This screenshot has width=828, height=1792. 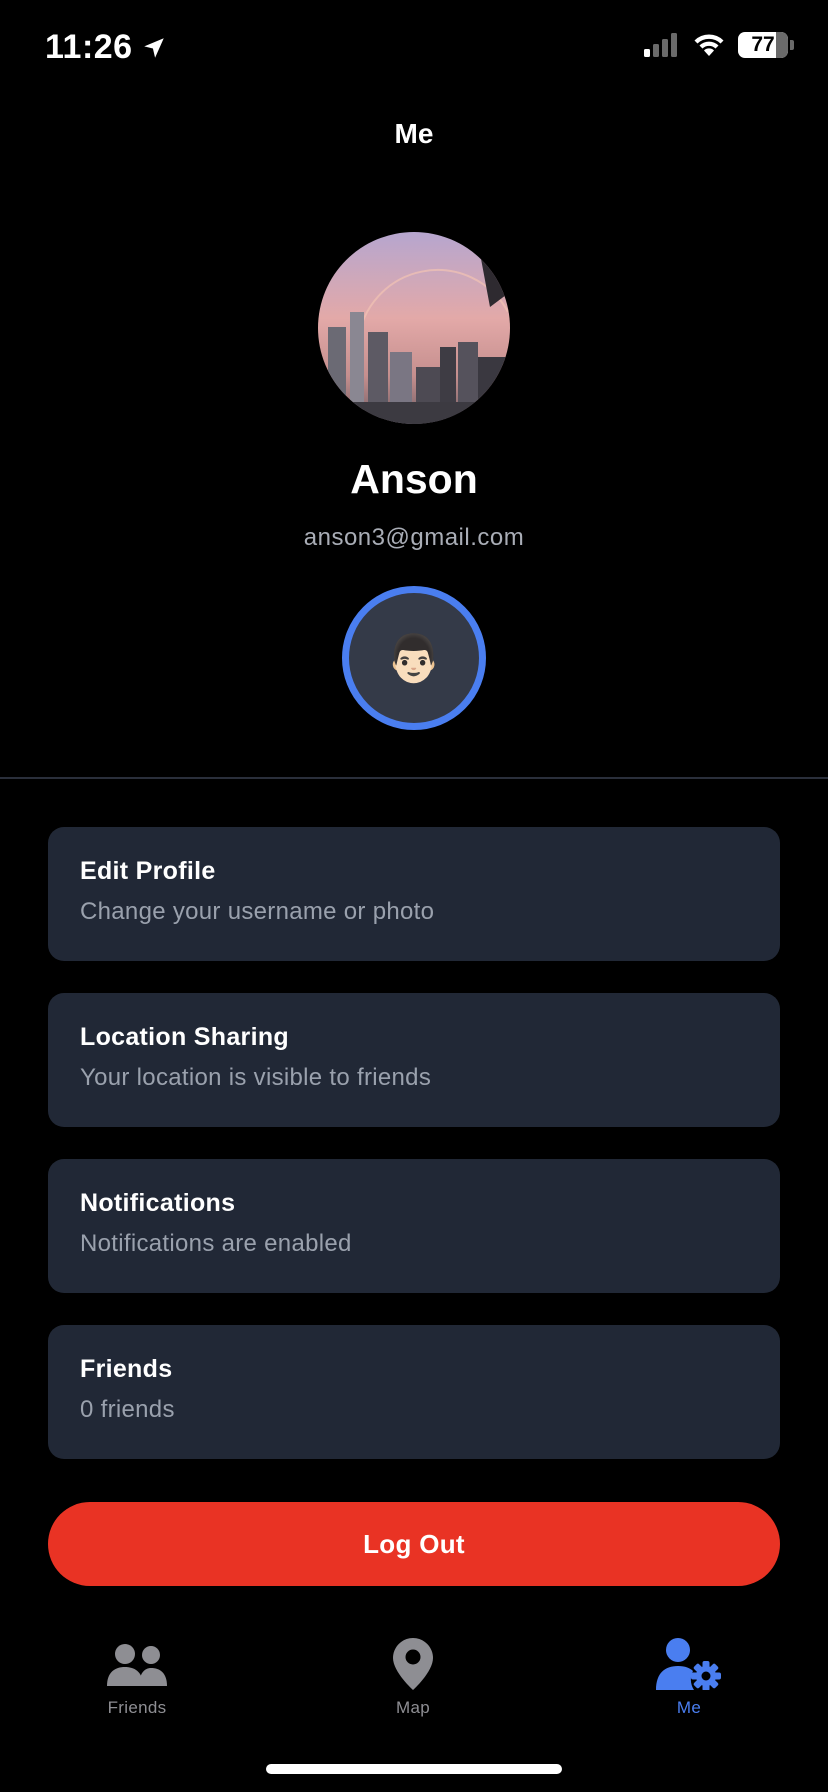 I want to click on wifi-icon, so click(x=709, y=45).